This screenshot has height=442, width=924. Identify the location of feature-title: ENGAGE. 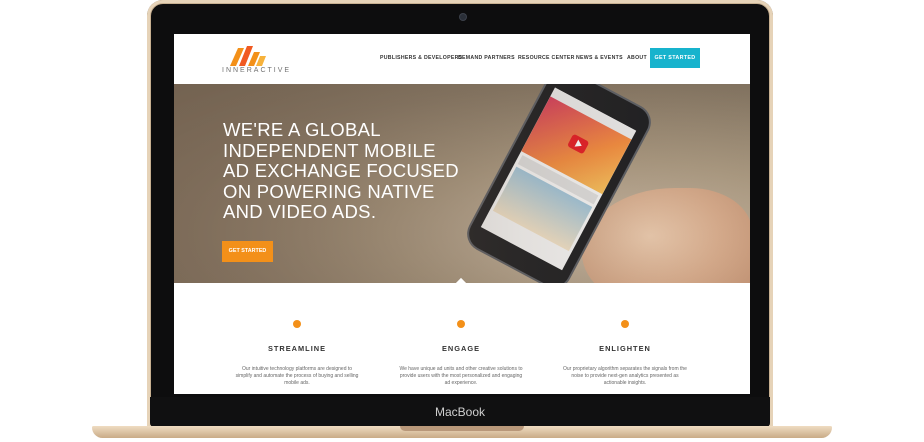
(461, 348).